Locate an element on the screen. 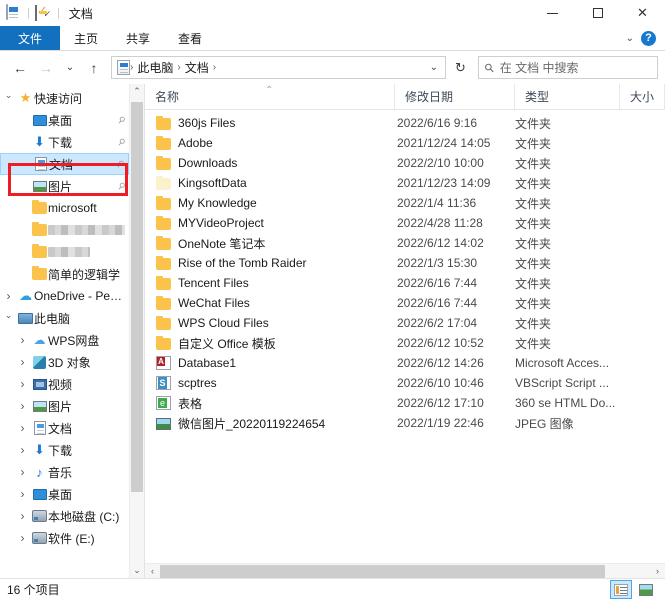  forward-button: → is located at coordinates (46, 68).